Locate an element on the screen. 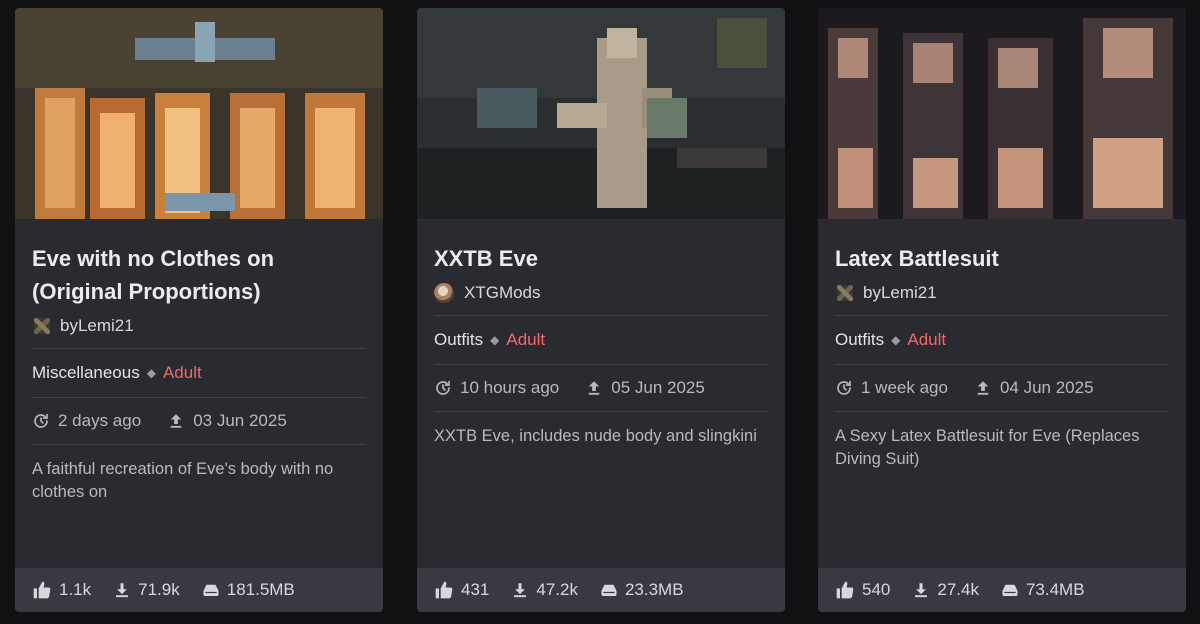 This screenshot has height=624, width=1200. category-row: Miscellaneous ◆ Adult is located at coordinates (199, 373).